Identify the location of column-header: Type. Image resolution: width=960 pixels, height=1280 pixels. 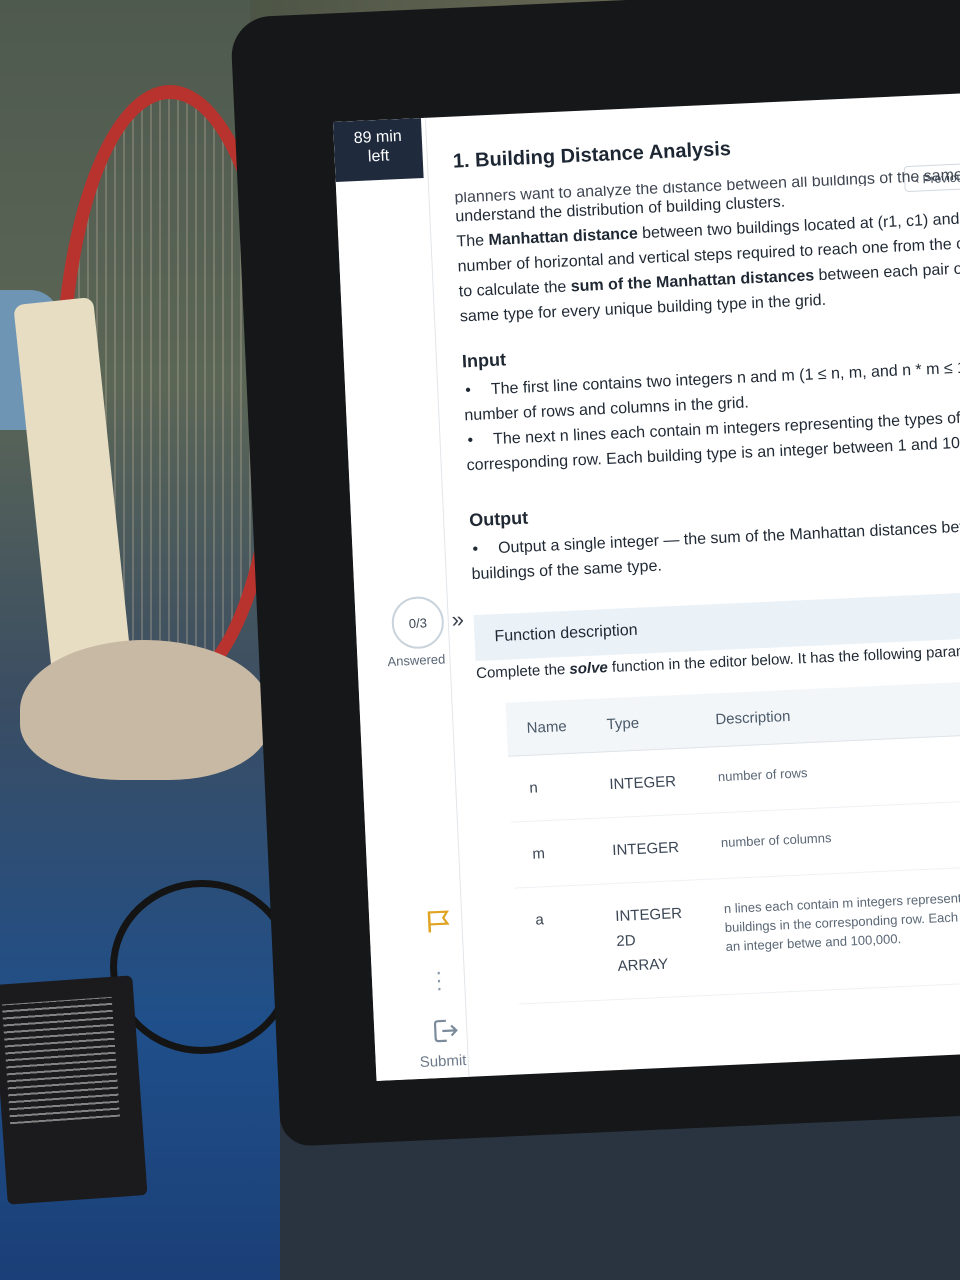
(641, 723).